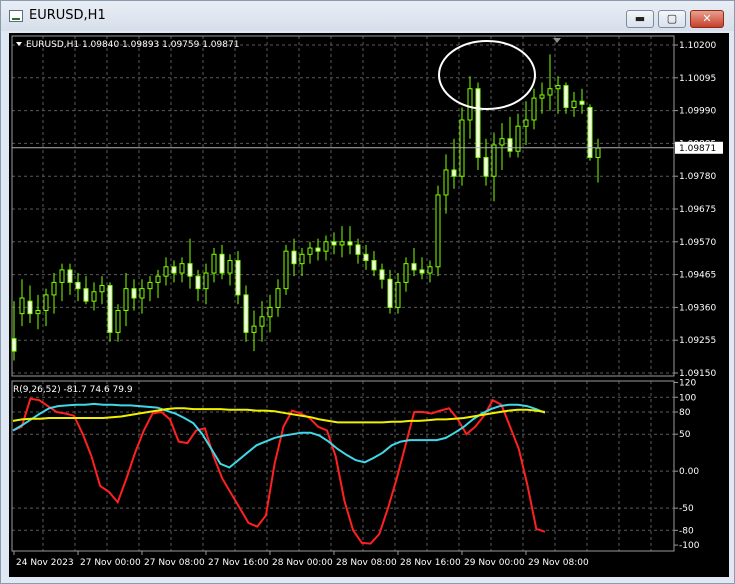 Image resolution: width=735 pixels, height=584 pixels. What do you see at coordinates (686, 509) in the screenshot?
I see `indicator-level-label: -50` at bounding box center [686, 509].